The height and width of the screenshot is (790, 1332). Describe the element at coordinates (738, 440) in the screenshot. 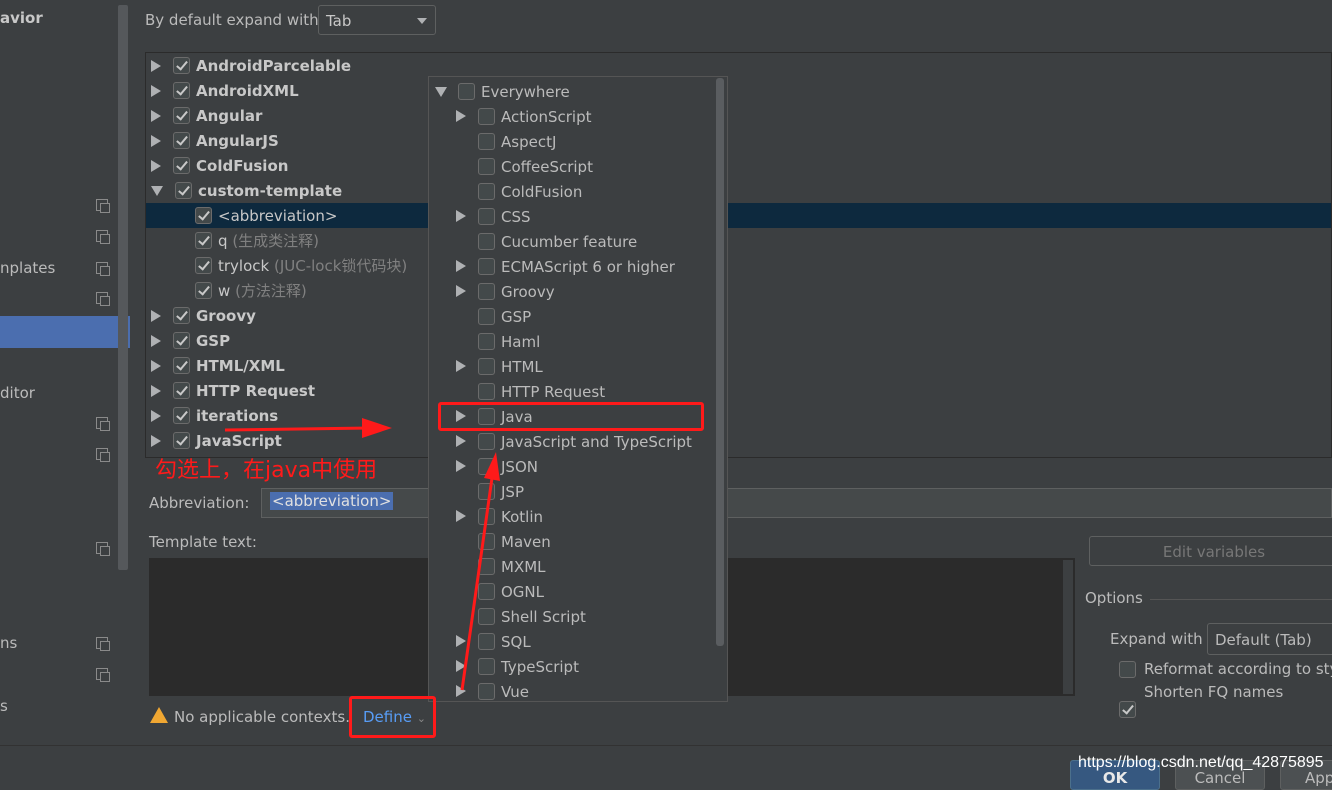

I see `tree-group: JavaScript` at that location.